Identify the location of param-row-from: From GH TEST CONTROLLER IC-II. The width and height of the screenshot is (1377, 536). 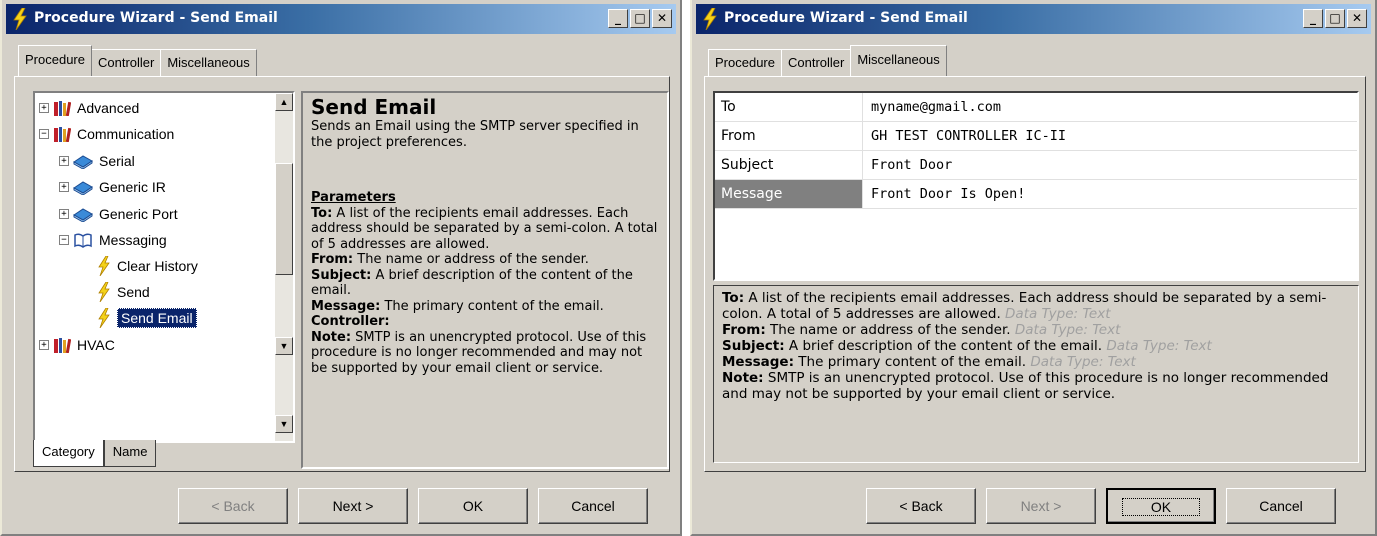
(1036, 136).